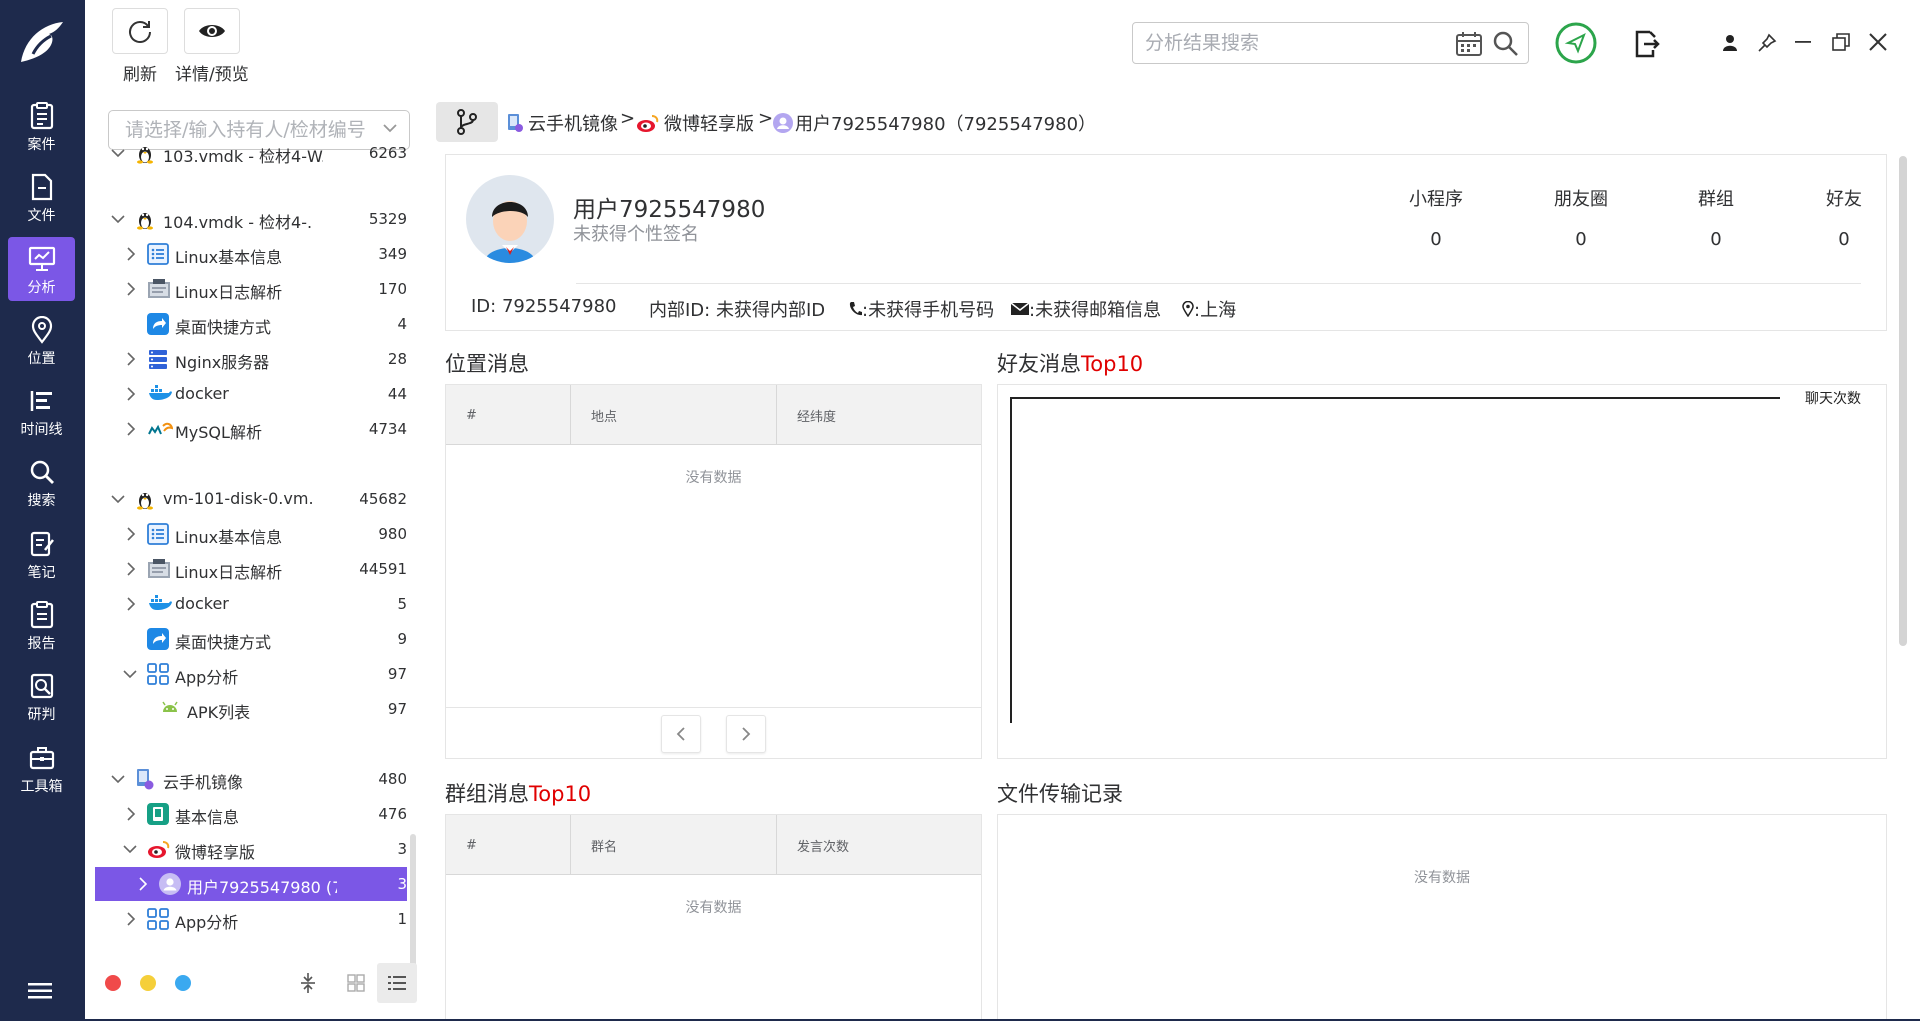 The height and width of the screenshot is (1021, 1920). Describe the element at coordinates (251, 499) in the screenshot. I see `tree-group: vm-101-disk-0.vm... 45682` at that location.